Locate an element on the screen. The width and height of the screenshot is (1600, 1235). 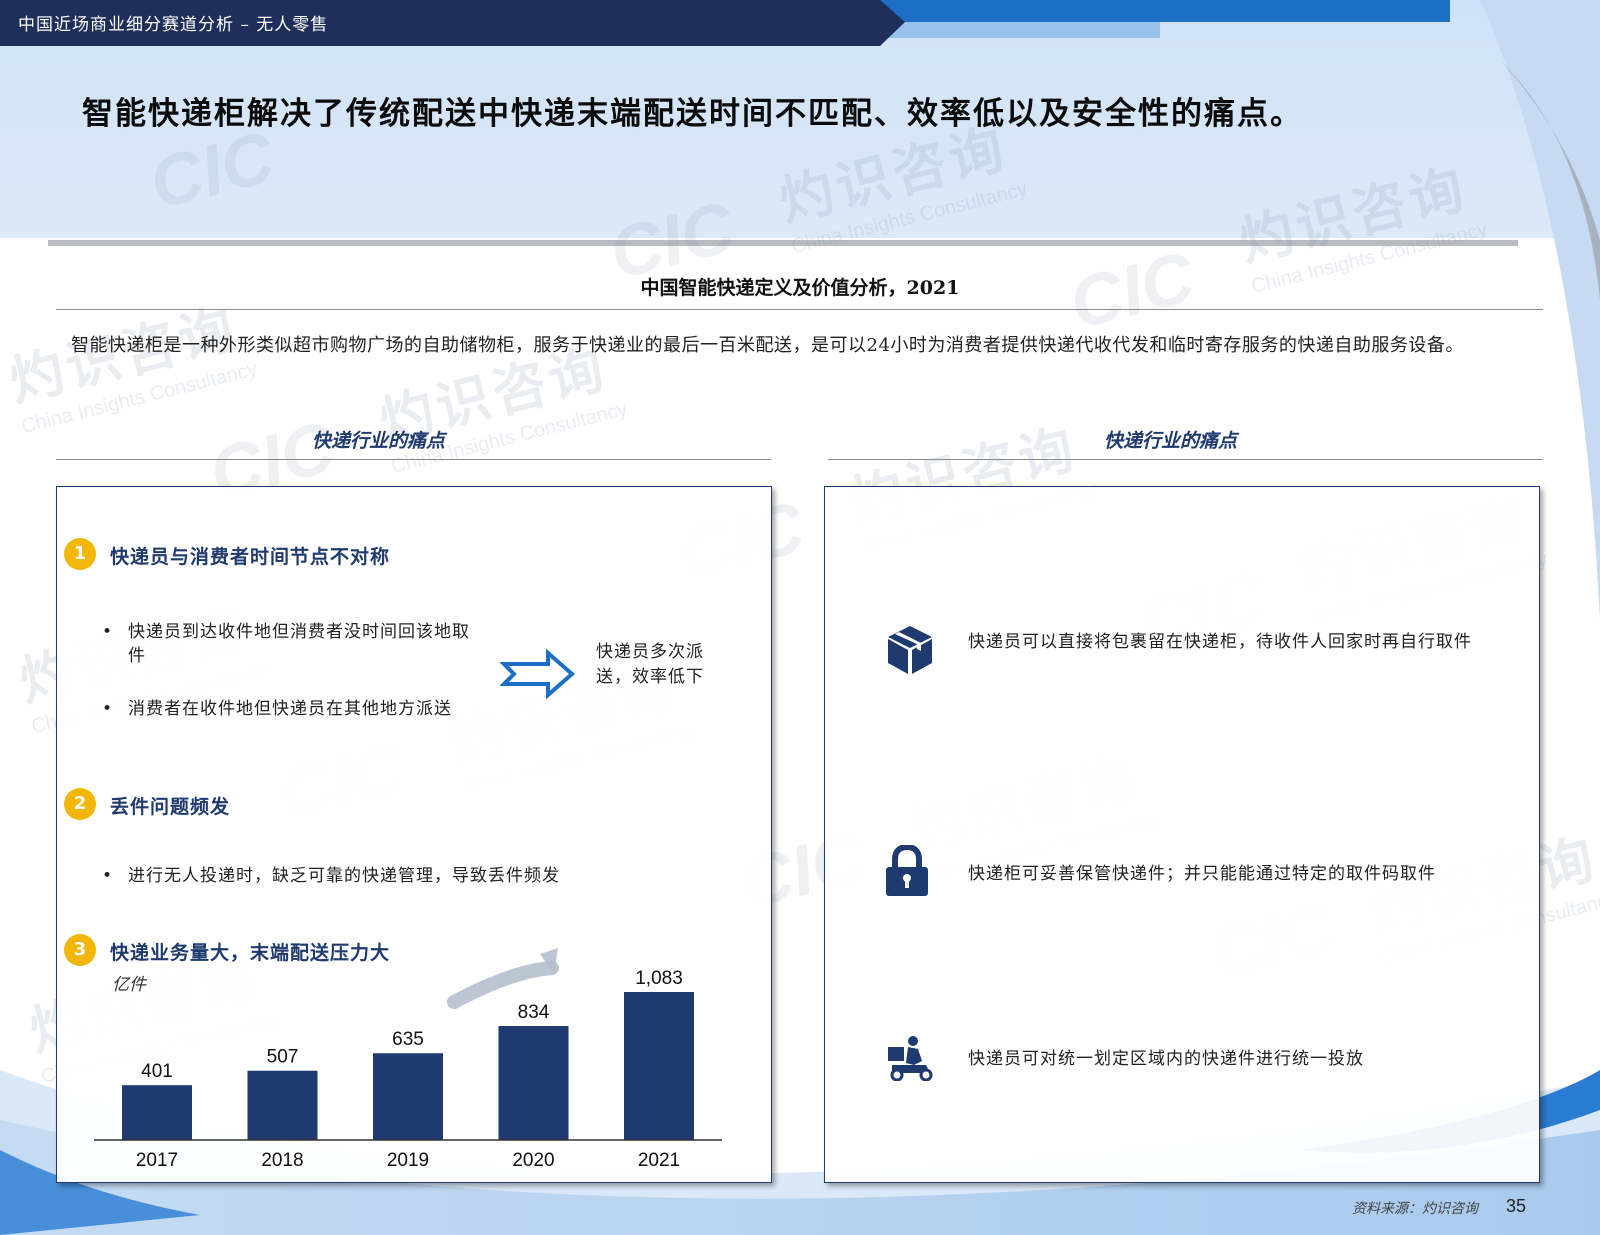
point-title: 快递员与消费者时间节点不对称 is located at coordinates (250, 557).